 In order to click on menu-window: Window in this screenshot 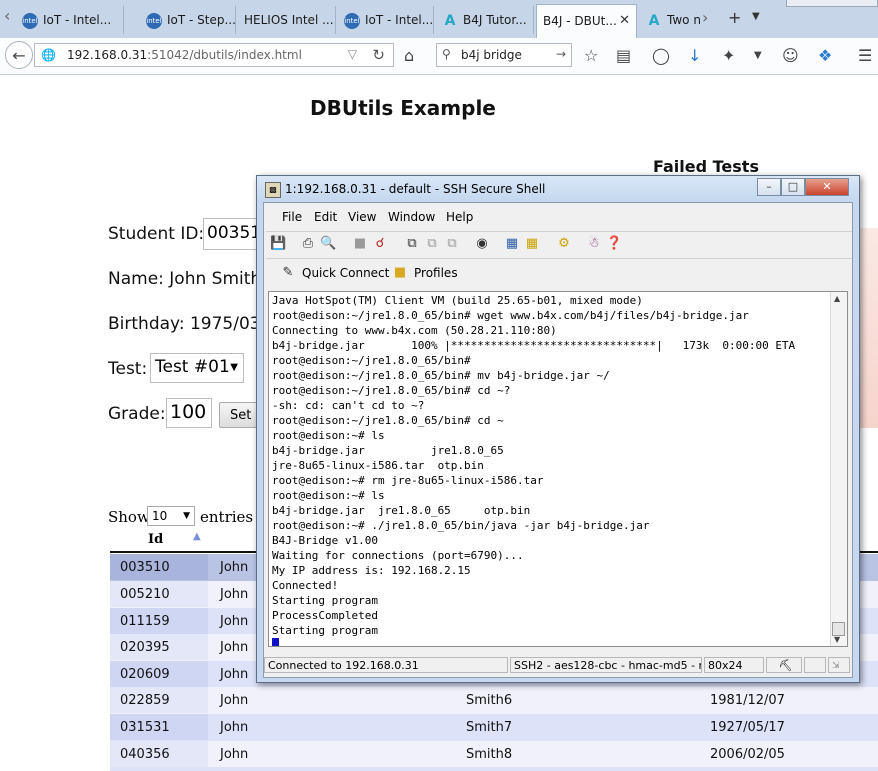, I will do `click(411, 217)`.